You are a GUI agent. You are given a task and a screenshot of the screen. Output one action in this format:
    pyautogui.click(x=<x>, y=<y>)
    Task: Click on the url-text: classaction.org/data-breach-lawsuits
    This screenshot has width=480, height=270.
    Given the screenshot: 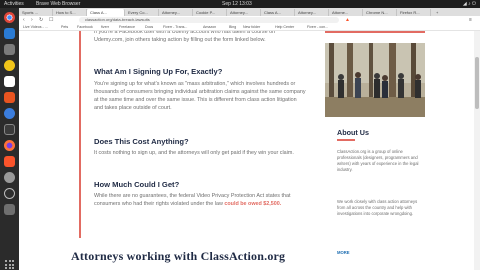 What is the action you would take?
    pyautogui.click(x=117, y=19)
    